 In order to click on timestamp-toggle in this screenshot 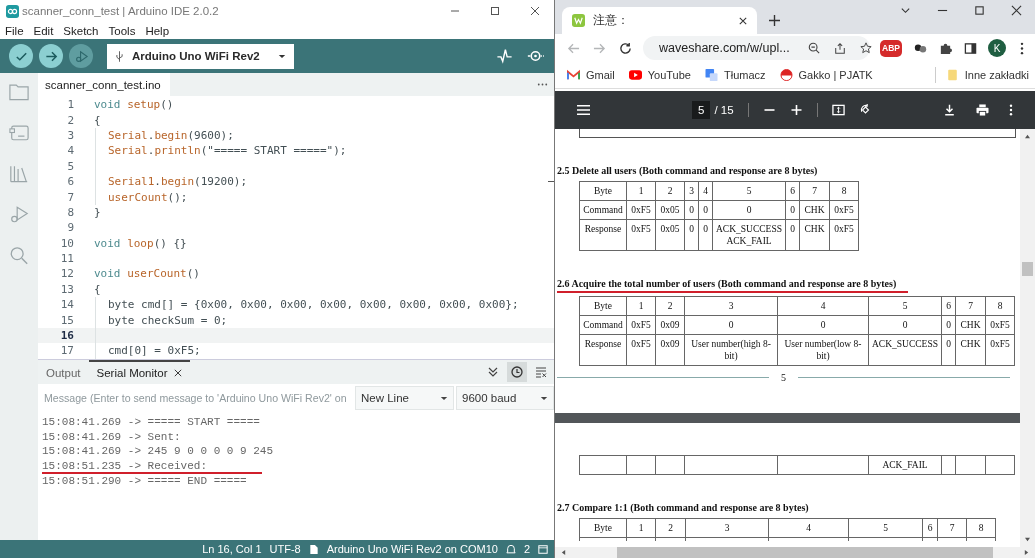, I will do `click(517, 372)`.